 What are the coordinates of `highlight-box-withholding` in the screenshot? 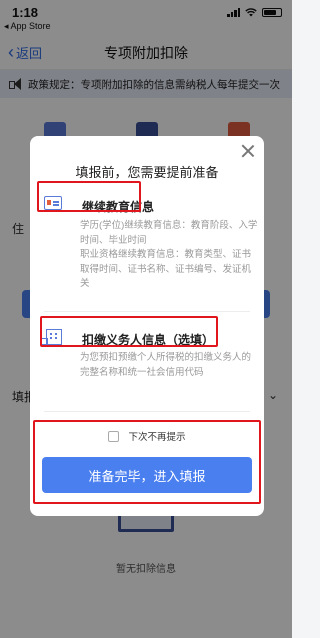 It's located at (129, 331).